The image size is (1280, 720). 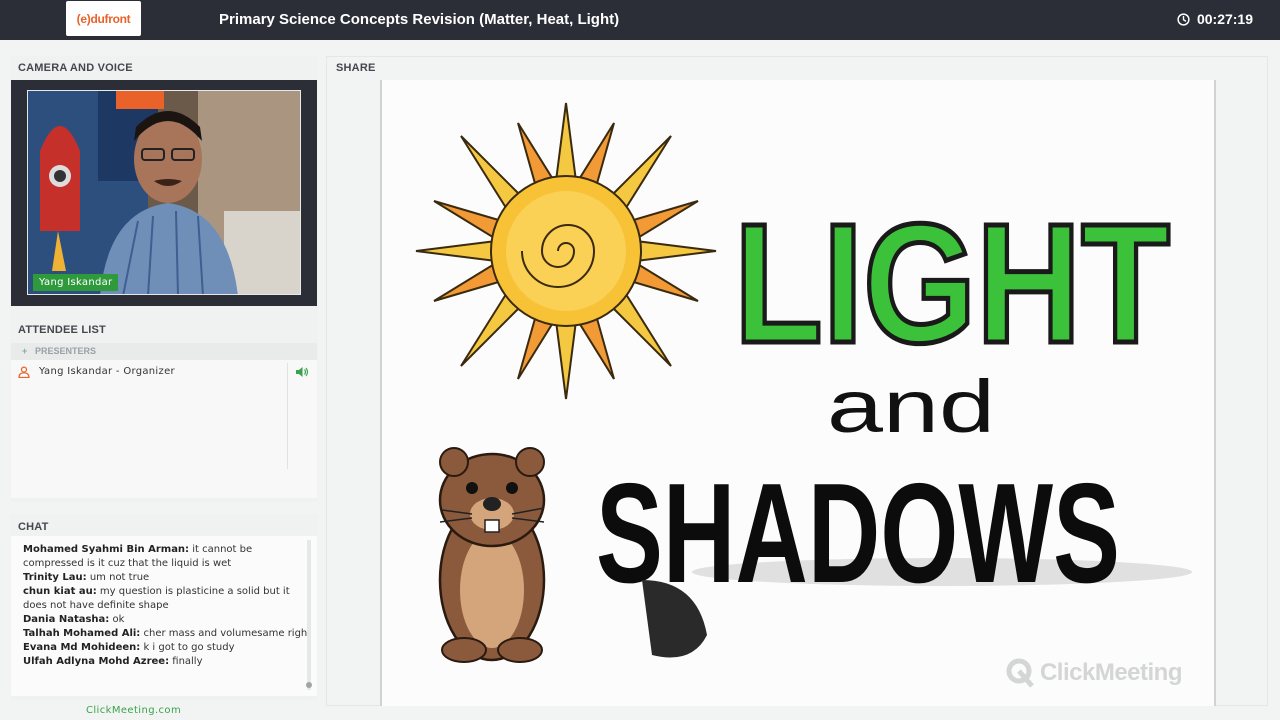 I want to click on chat-user: Talhah Mohamed Ali:, so click(x=82, y=633).